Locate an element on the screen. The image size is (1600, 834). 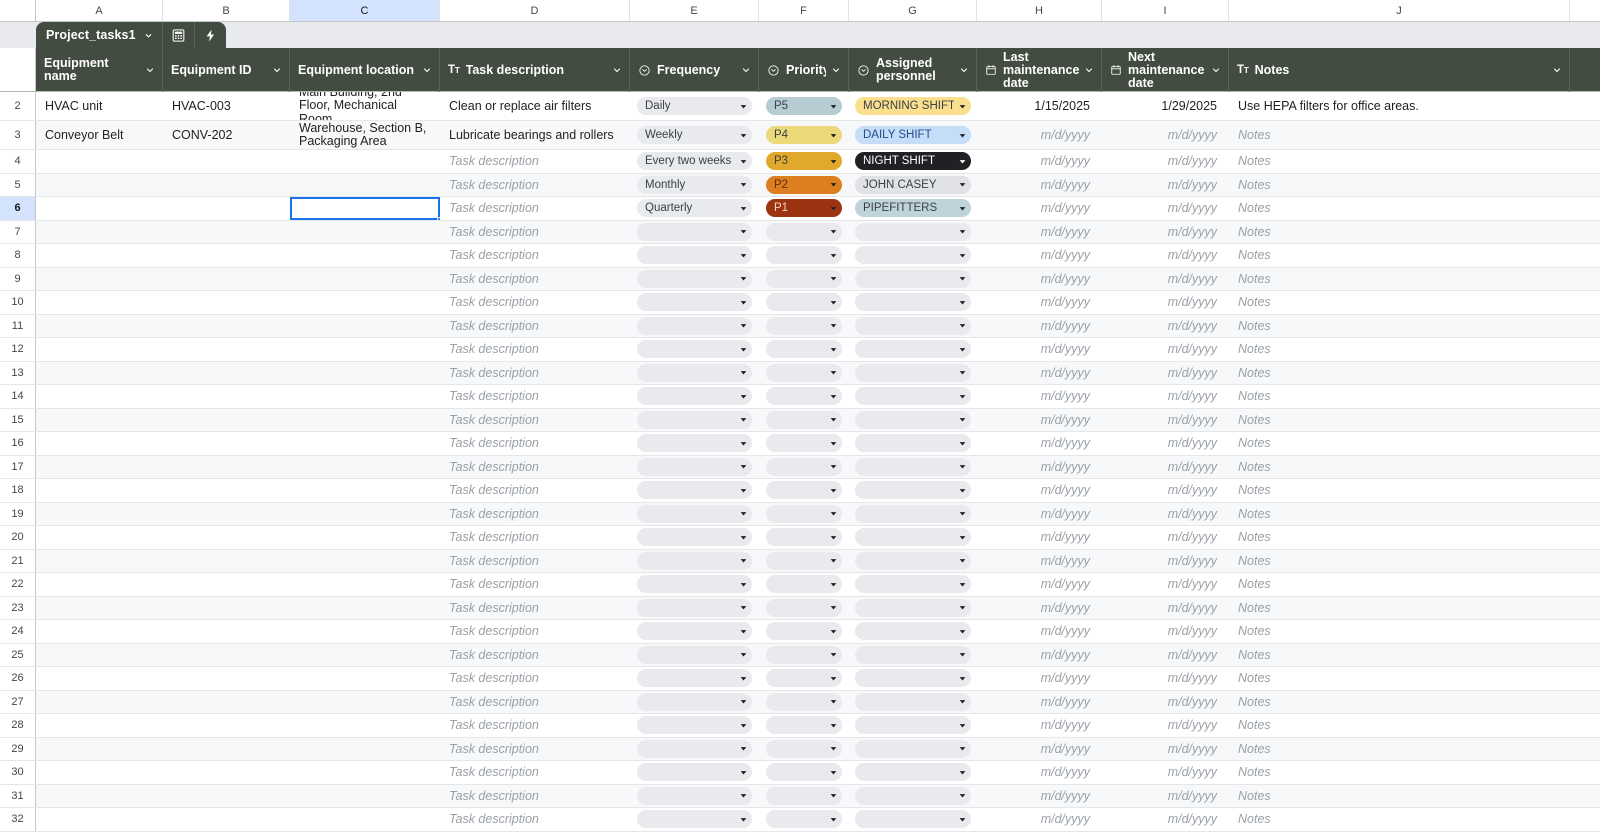
table-row: 20 Task description m/d/yyyy m/d/yyyy Notes is located at coordinates (800, 538).